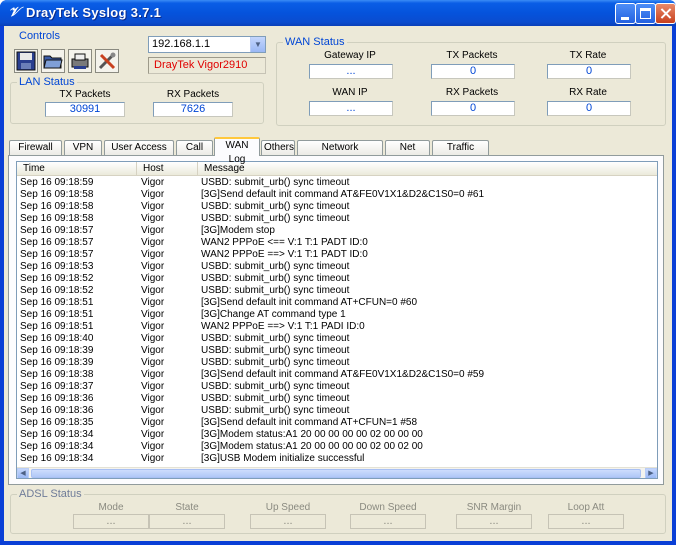  I want to click on adsl-field-label: State, so click(187, 507).